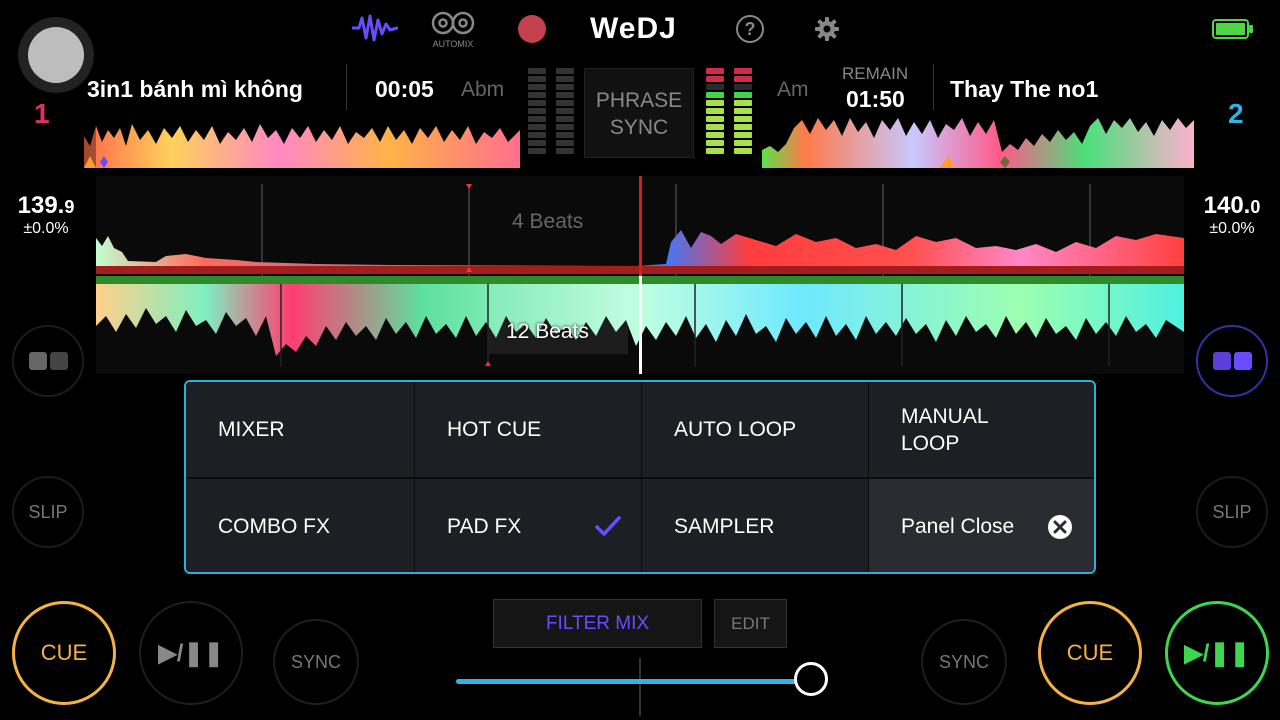 This screenshot has width=1280, height=720. I want to click on deck2-slip-button: SLIP, so click(1232, 512).